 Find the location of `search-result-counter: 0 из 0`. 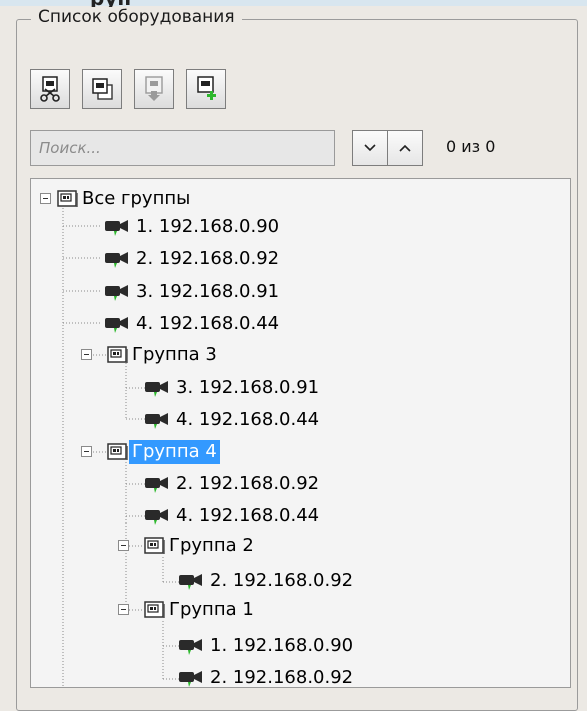

search-result-counter: 0 из 0 is located at coordinates (471, 146).